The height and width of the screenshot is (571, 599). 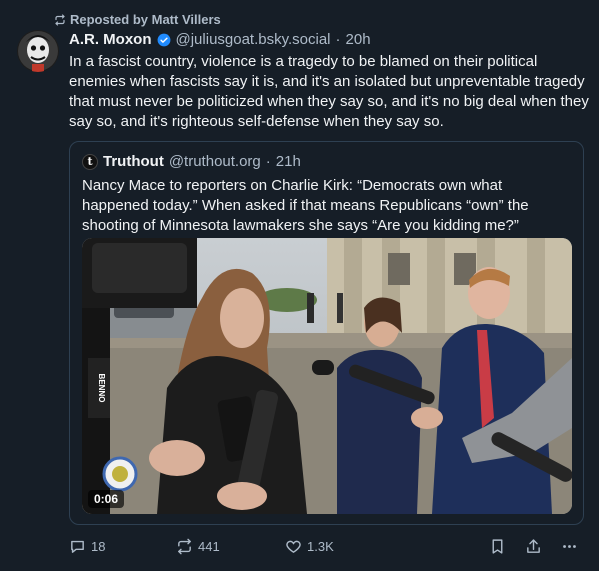 I want to click on share-button, so click(x=533, y=546).